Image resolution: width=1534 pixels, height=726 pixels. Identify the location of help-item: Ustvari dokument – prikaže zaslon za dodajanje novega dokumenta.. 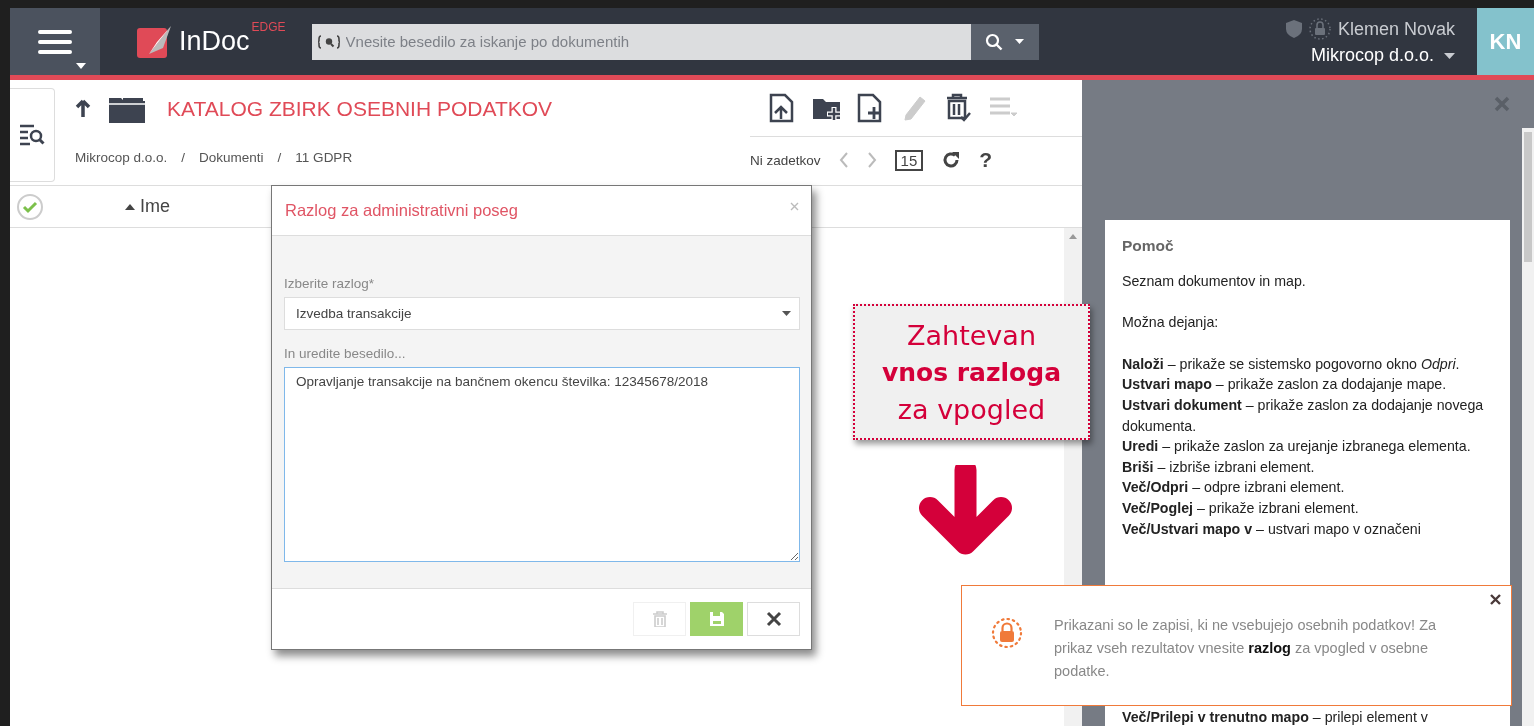
(1303, 415).